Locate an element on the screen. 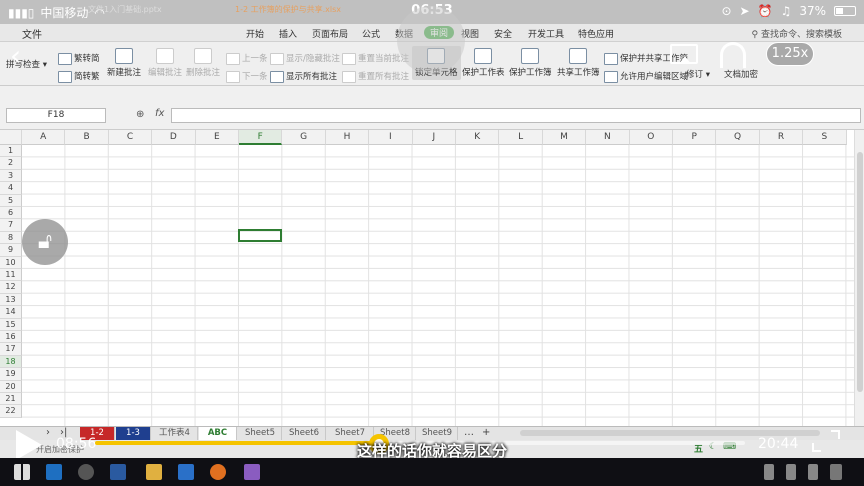 The height and width of the screenshot is (486, 864). firefox-icon is located at coordinates (218, 472).